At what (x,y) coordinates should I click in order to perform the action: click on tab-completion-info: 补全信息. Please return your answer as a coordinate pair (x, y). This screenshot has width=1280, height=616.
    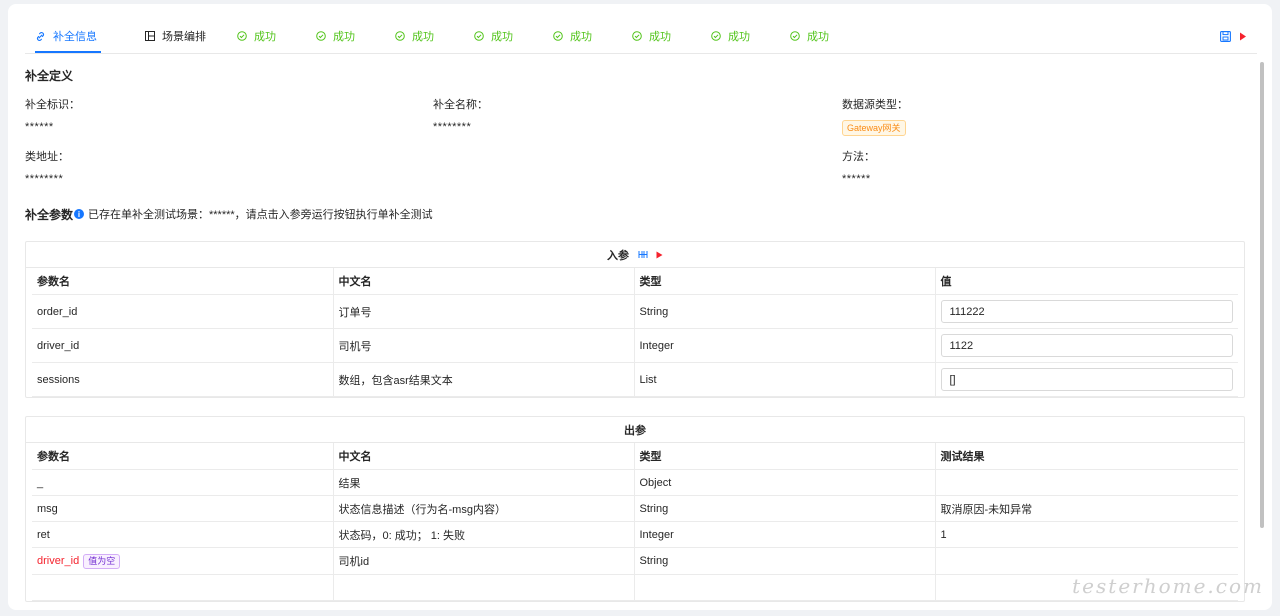
    Looking at the image, I should click on (68, 36).